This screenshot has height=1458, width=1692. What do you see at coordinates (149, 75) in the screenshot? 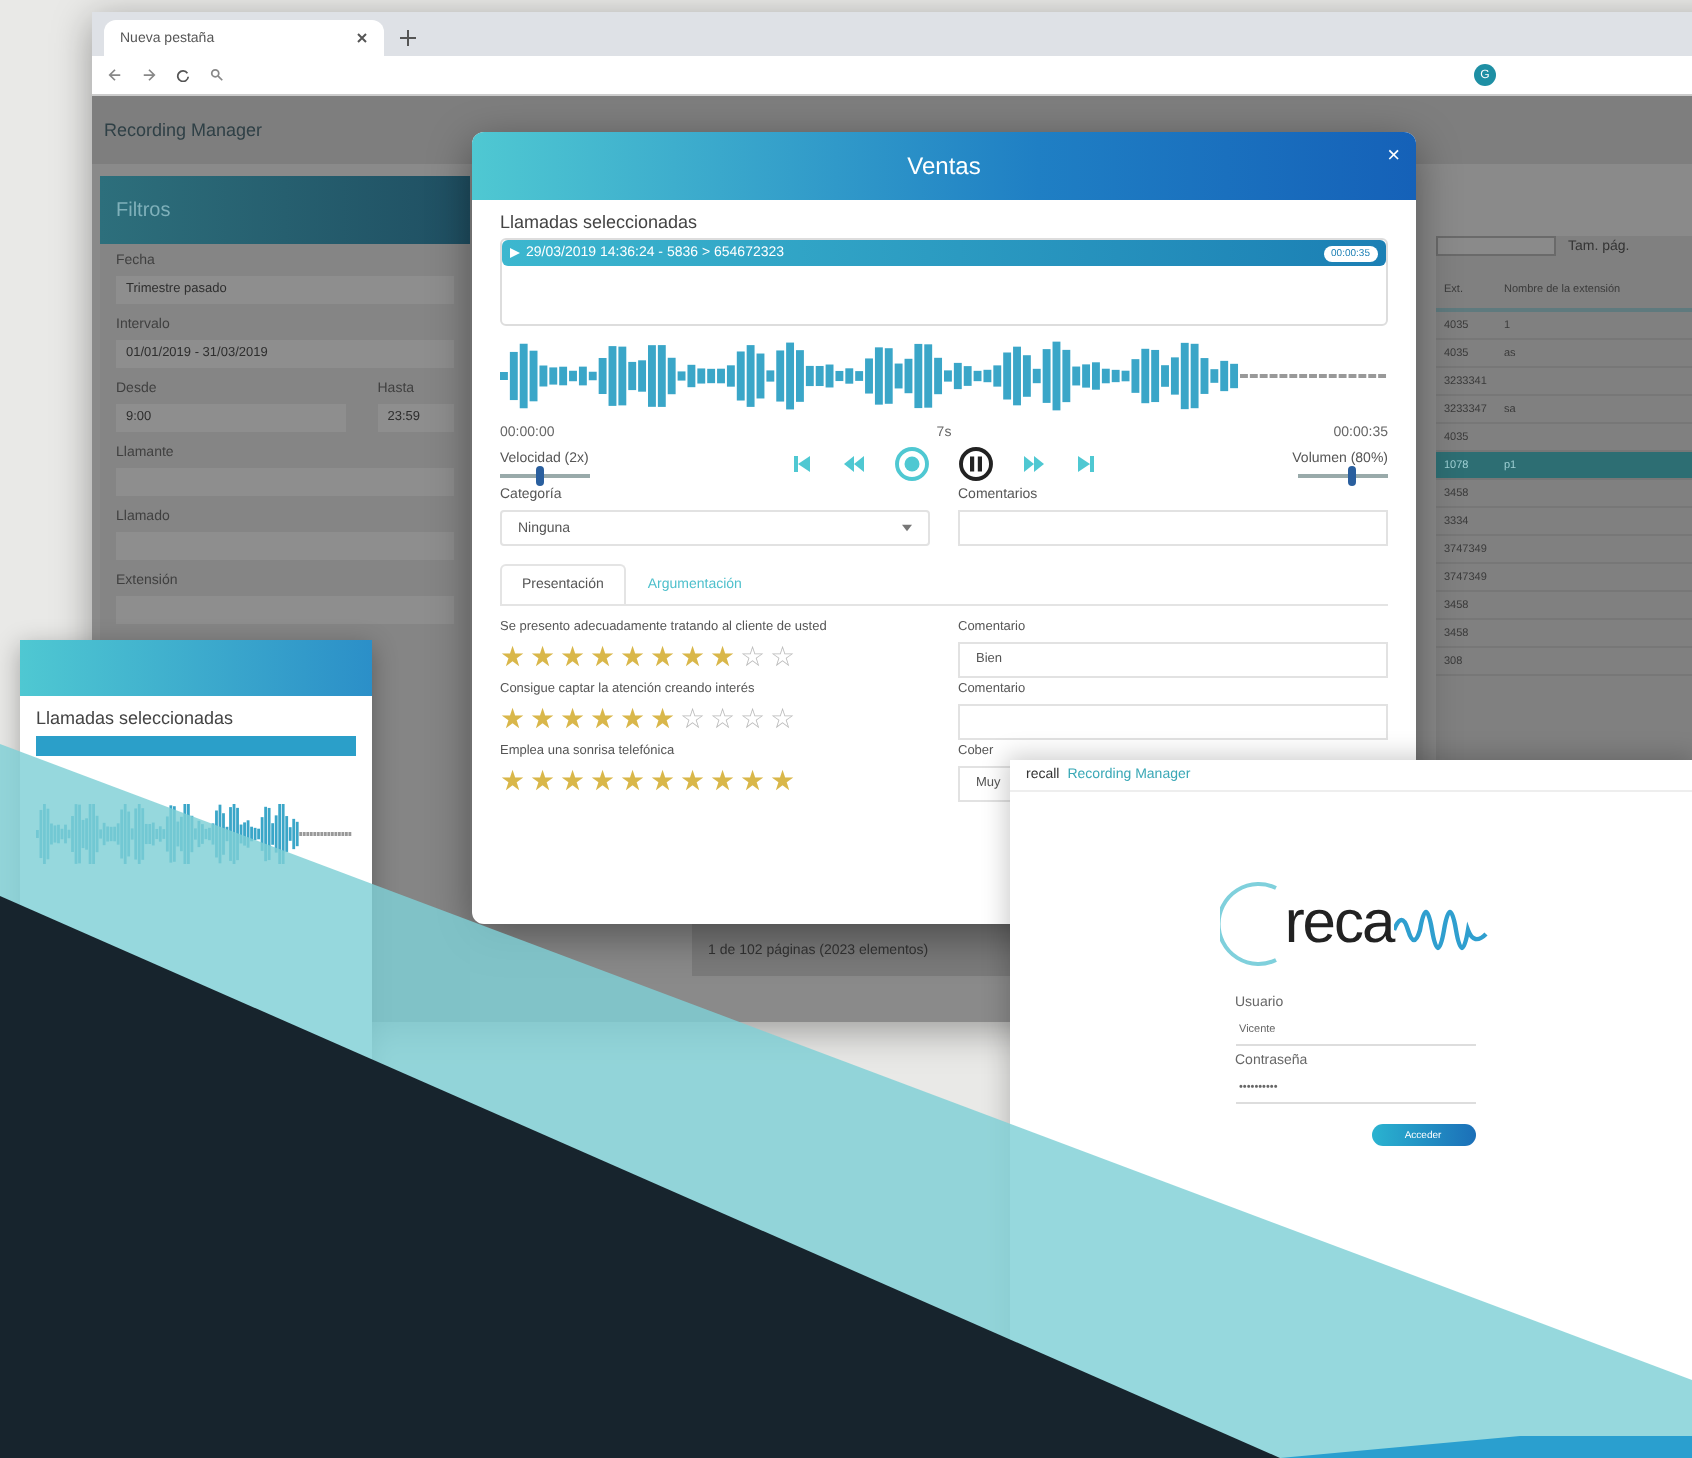
I see `forward-icon` at bounding box center [149, 75].